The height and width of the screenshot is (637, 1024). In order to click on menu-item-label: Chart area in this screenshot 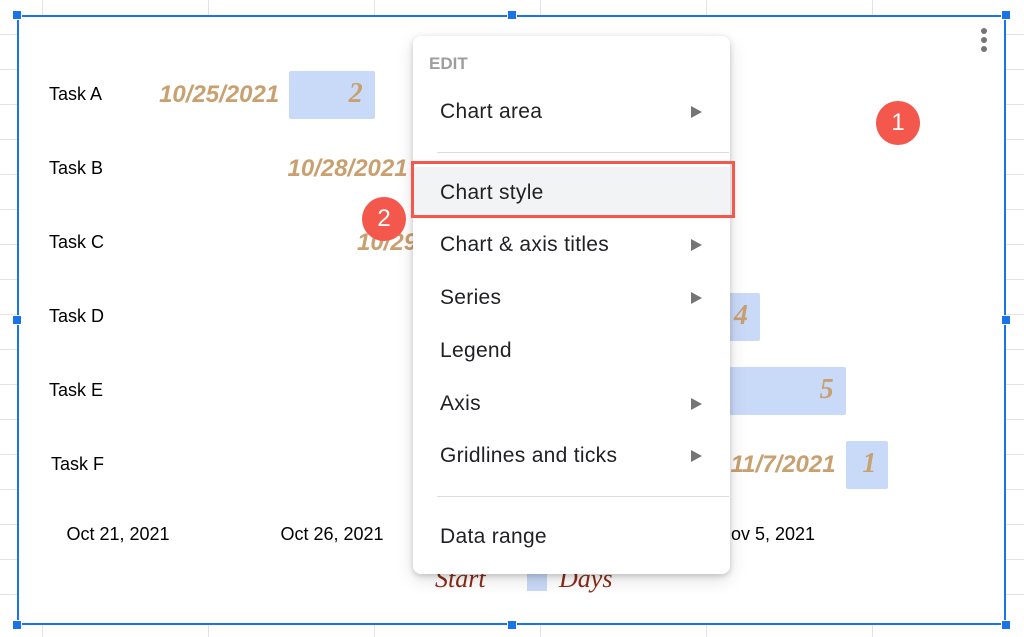, I will do `click(491, 111)`.